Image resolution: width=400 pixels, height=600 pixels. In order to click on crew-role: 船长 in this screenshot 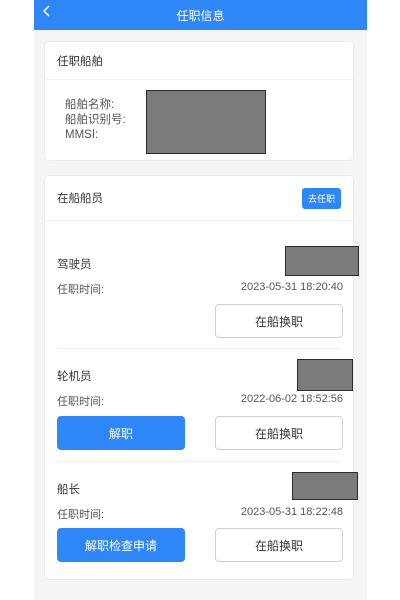, I will do `click(68, 490)`.